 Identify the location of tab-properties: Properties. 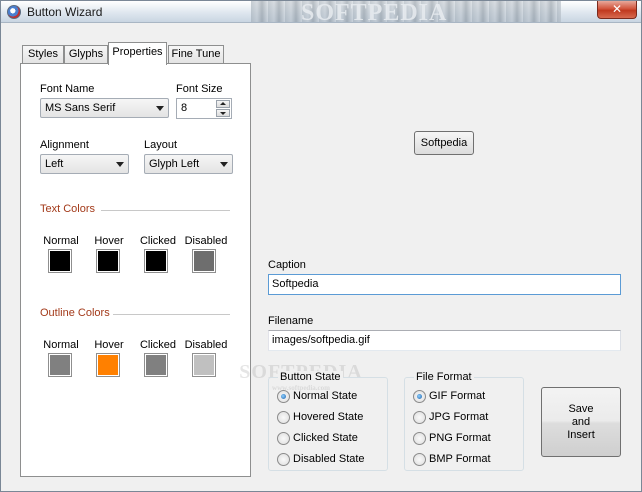
(137, 53).